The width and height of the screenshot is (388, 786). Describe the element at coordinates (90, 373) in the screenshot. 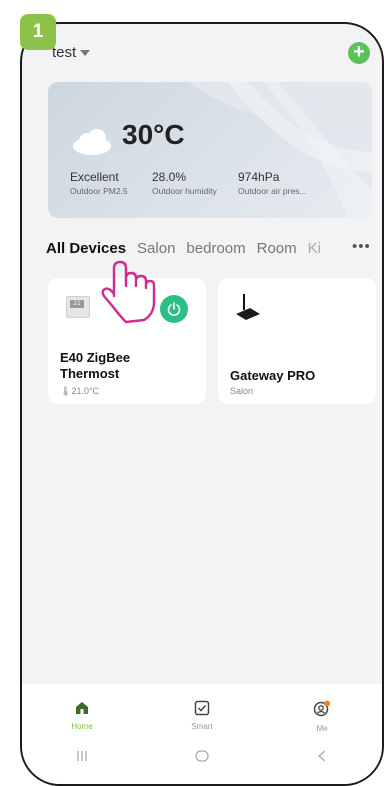

I see `device-name-line2: Thermost` at that location.